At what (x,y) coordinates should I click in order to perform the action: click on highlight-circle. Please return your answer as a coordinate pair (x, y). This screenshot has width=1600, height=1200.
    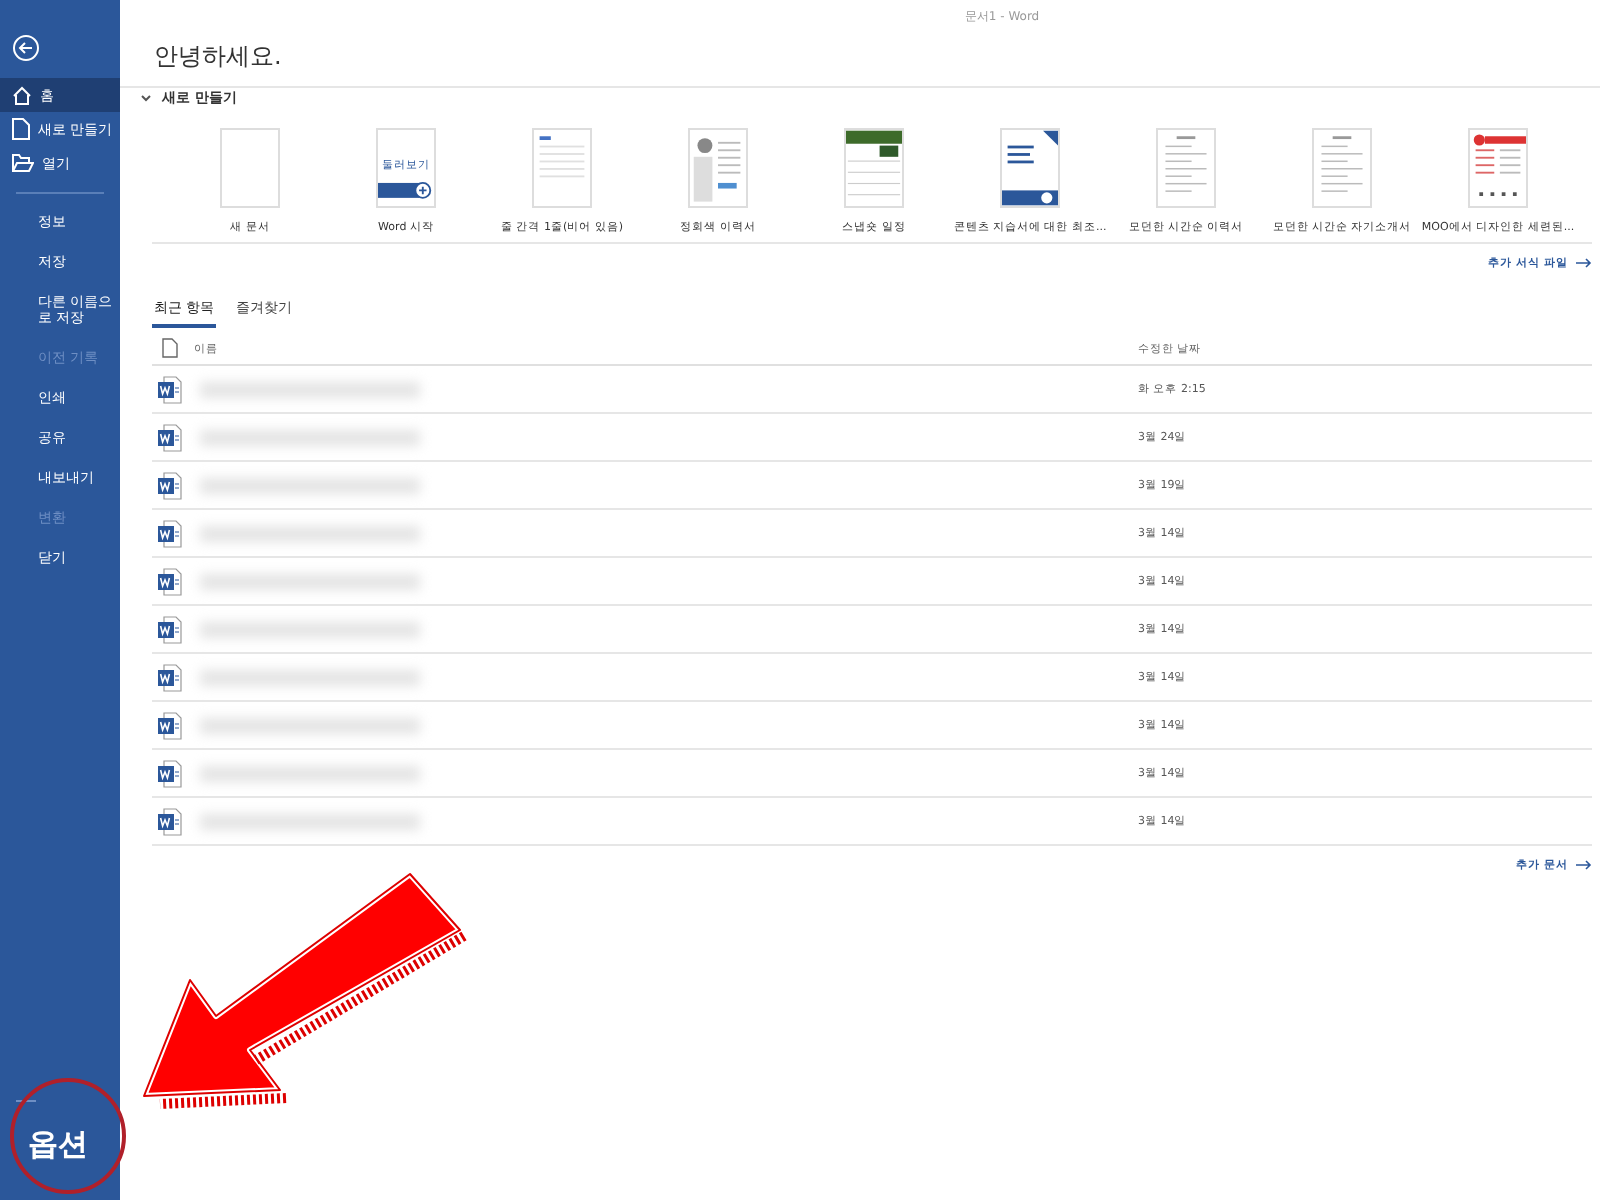
    Looking at the image, I should click on (68, 1136).